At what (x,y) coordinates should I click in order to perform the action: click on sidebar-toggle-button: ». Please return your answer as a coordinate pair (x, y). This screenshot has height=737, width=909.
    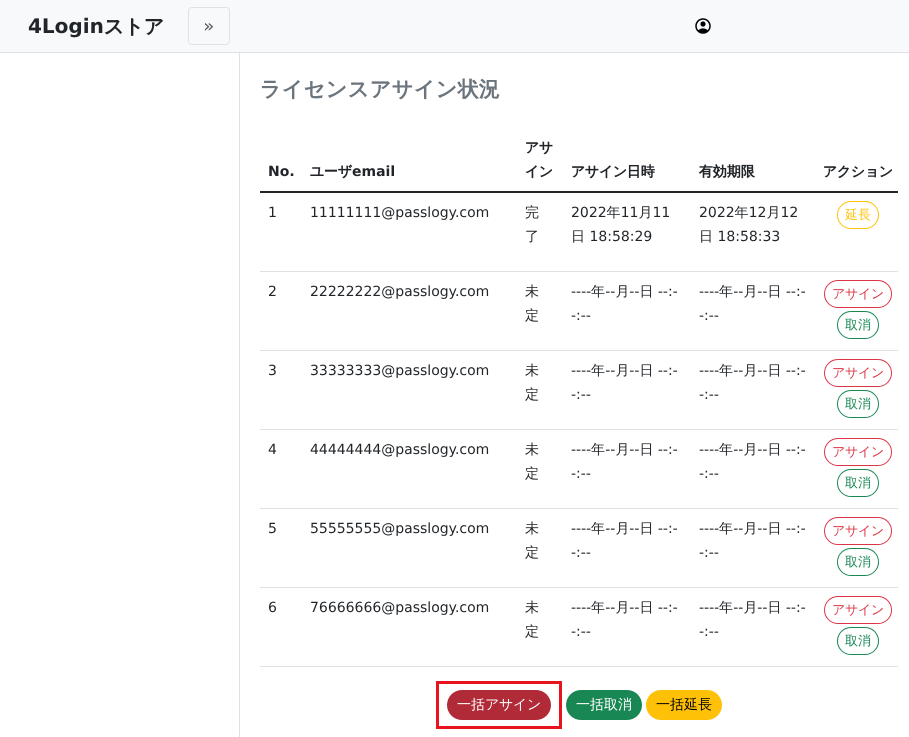
    Looking at the image, I should click on (209, 26).